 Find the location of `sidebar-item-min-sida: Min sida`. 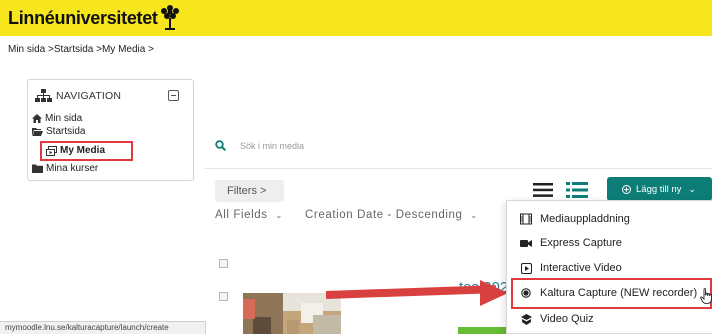

sidebar-item-min-sida: Min sida is located at coordinates (57, 118).